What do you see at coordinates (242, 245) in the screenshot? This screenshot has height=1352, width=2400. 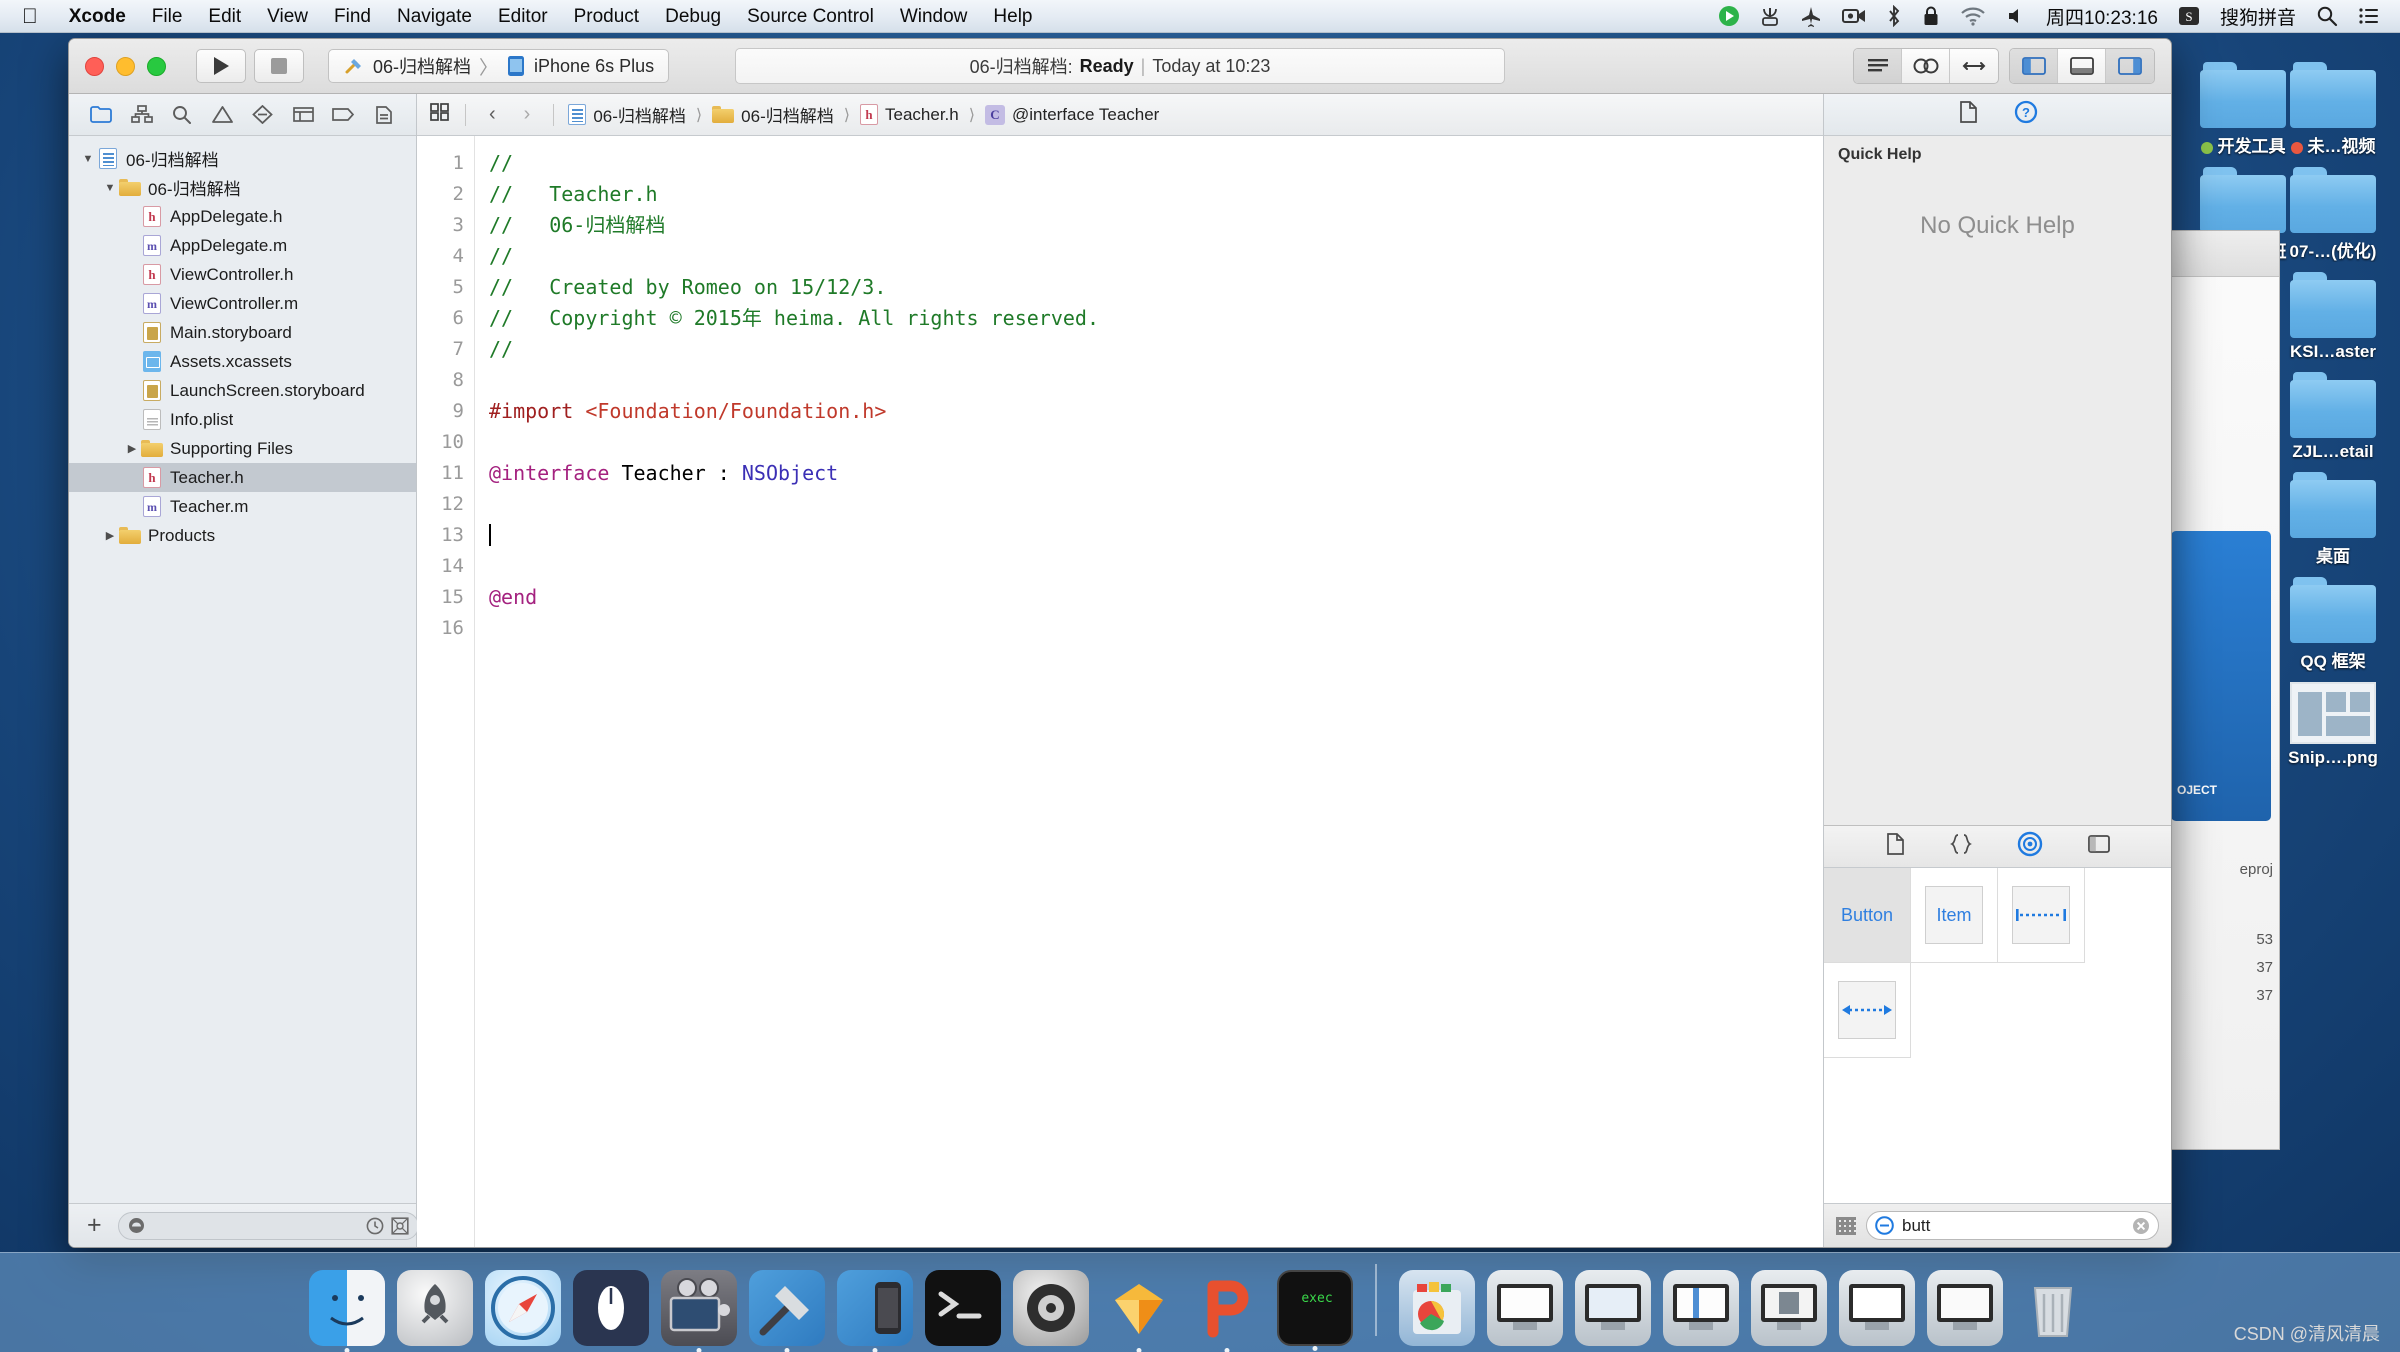 I see `navigator-row: AppDelegate.m` at bounding box center [242, 245].